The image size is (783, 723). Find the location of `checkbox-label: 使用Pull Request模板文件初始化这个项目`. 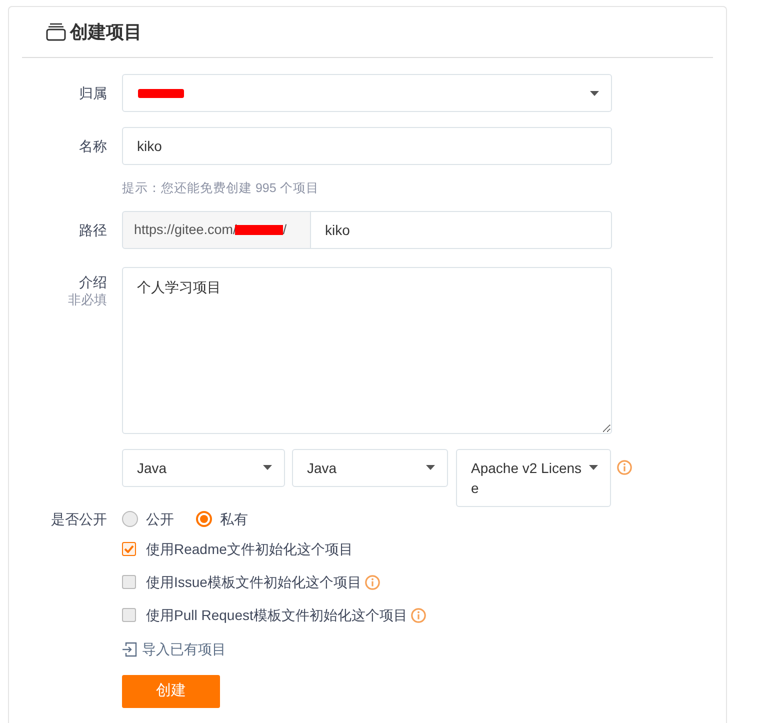

checkbox-label: 使用Pull Request模板文件初始化这个项目 is located at coordinates (277, 615).